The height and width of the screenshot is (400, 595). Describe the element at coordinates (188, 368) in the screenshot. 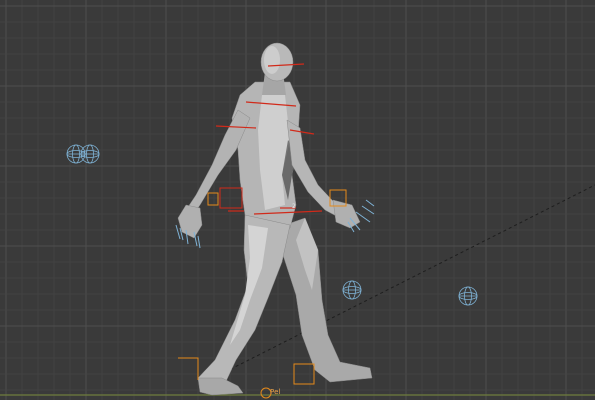

I see `foot-pole-bracket` at that location.